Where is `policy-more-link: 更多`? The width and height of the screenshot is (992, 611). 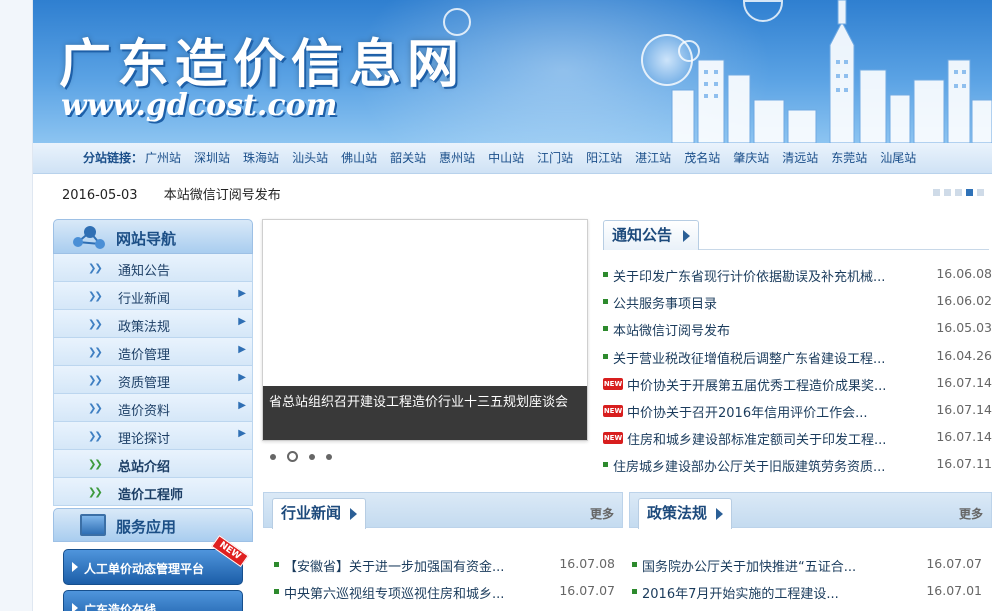 policy-more-link: 更多 is located at coordinates (971, 513).